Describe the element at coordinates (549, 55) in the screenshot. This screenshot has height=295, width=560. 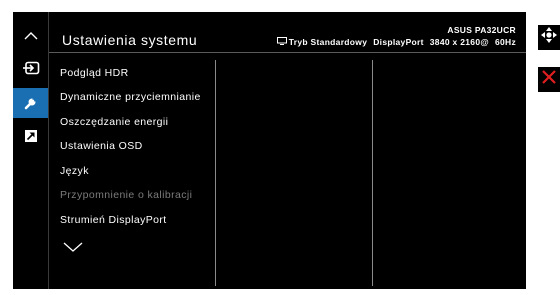
I see `side-key-guide` at that location.